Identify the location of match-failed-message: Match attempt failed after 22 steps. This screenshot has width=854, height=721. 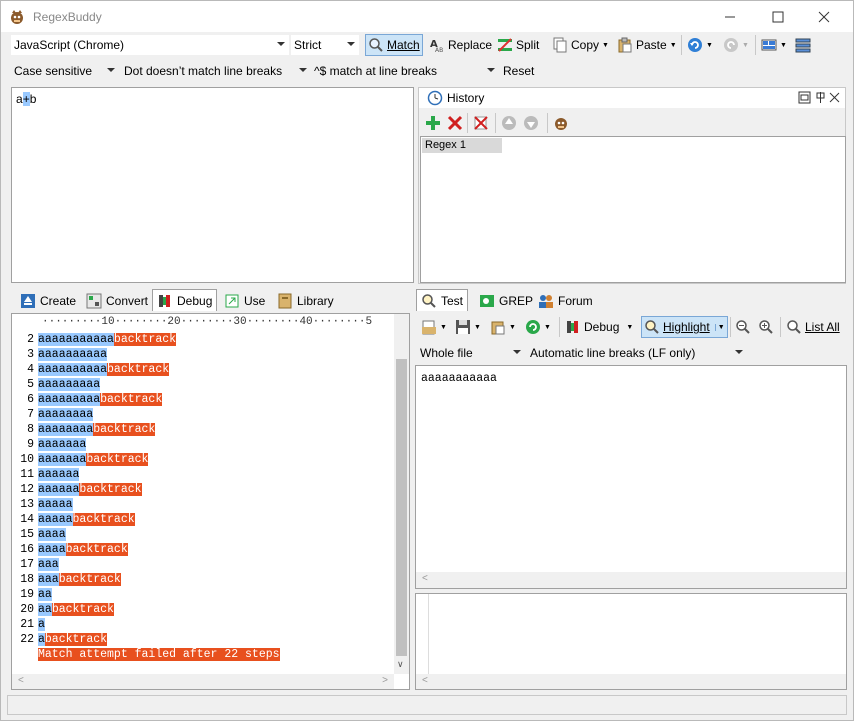
(159, 654).